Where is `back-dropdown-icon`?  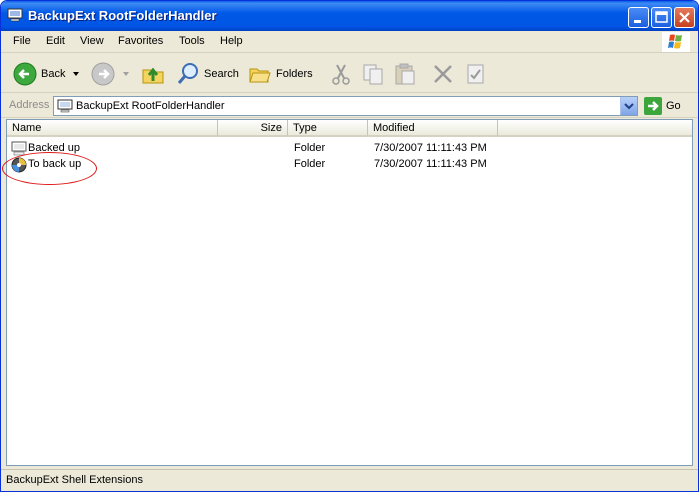
back-dropdown-icon is located at coordinates (77, 74).